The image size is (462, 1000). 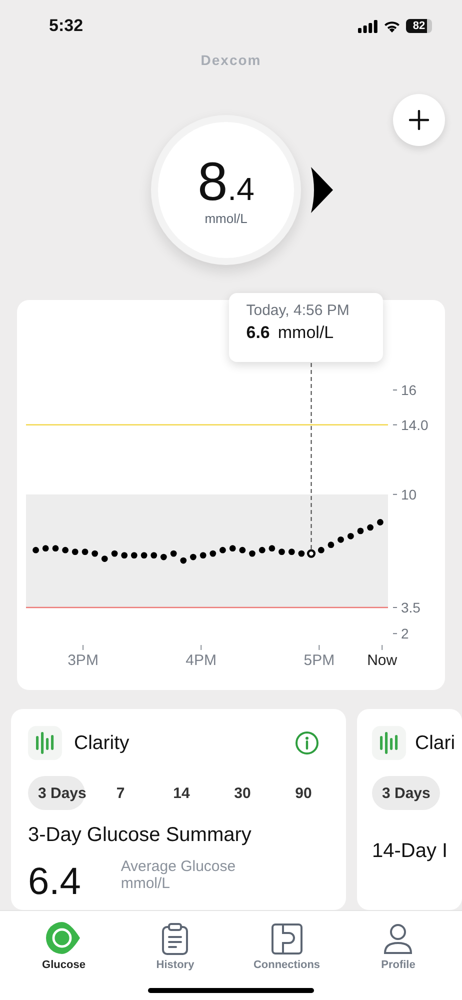 What do you see at coordinates (181, 793) in the screenshot?
I see `range-tab: 14` at bounding box center [181, 793].